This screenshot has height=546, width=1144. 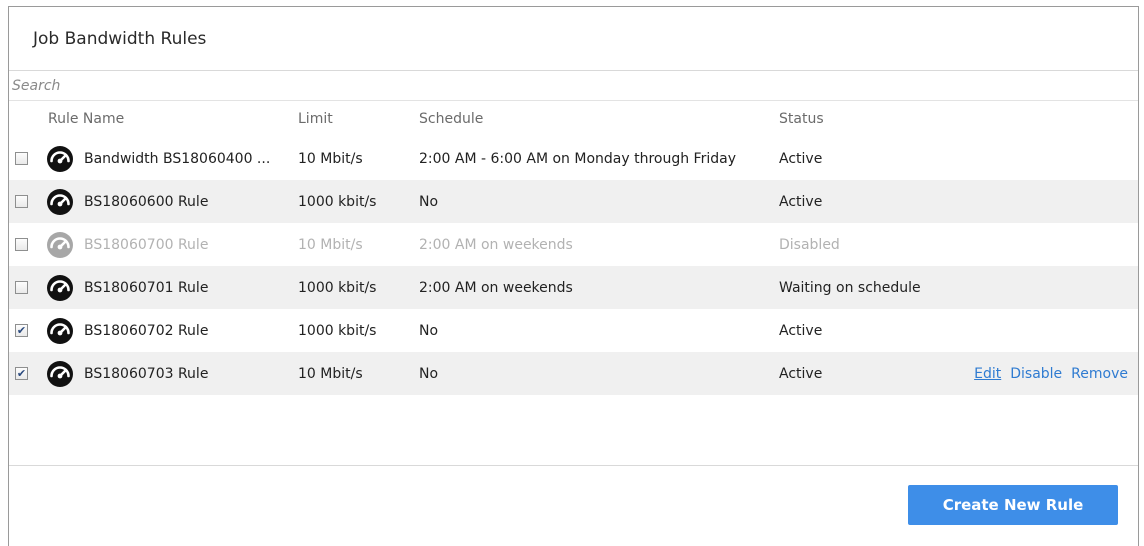 I want to click on rule-name: BS18060700 Rule, so click(x=146, y=244).